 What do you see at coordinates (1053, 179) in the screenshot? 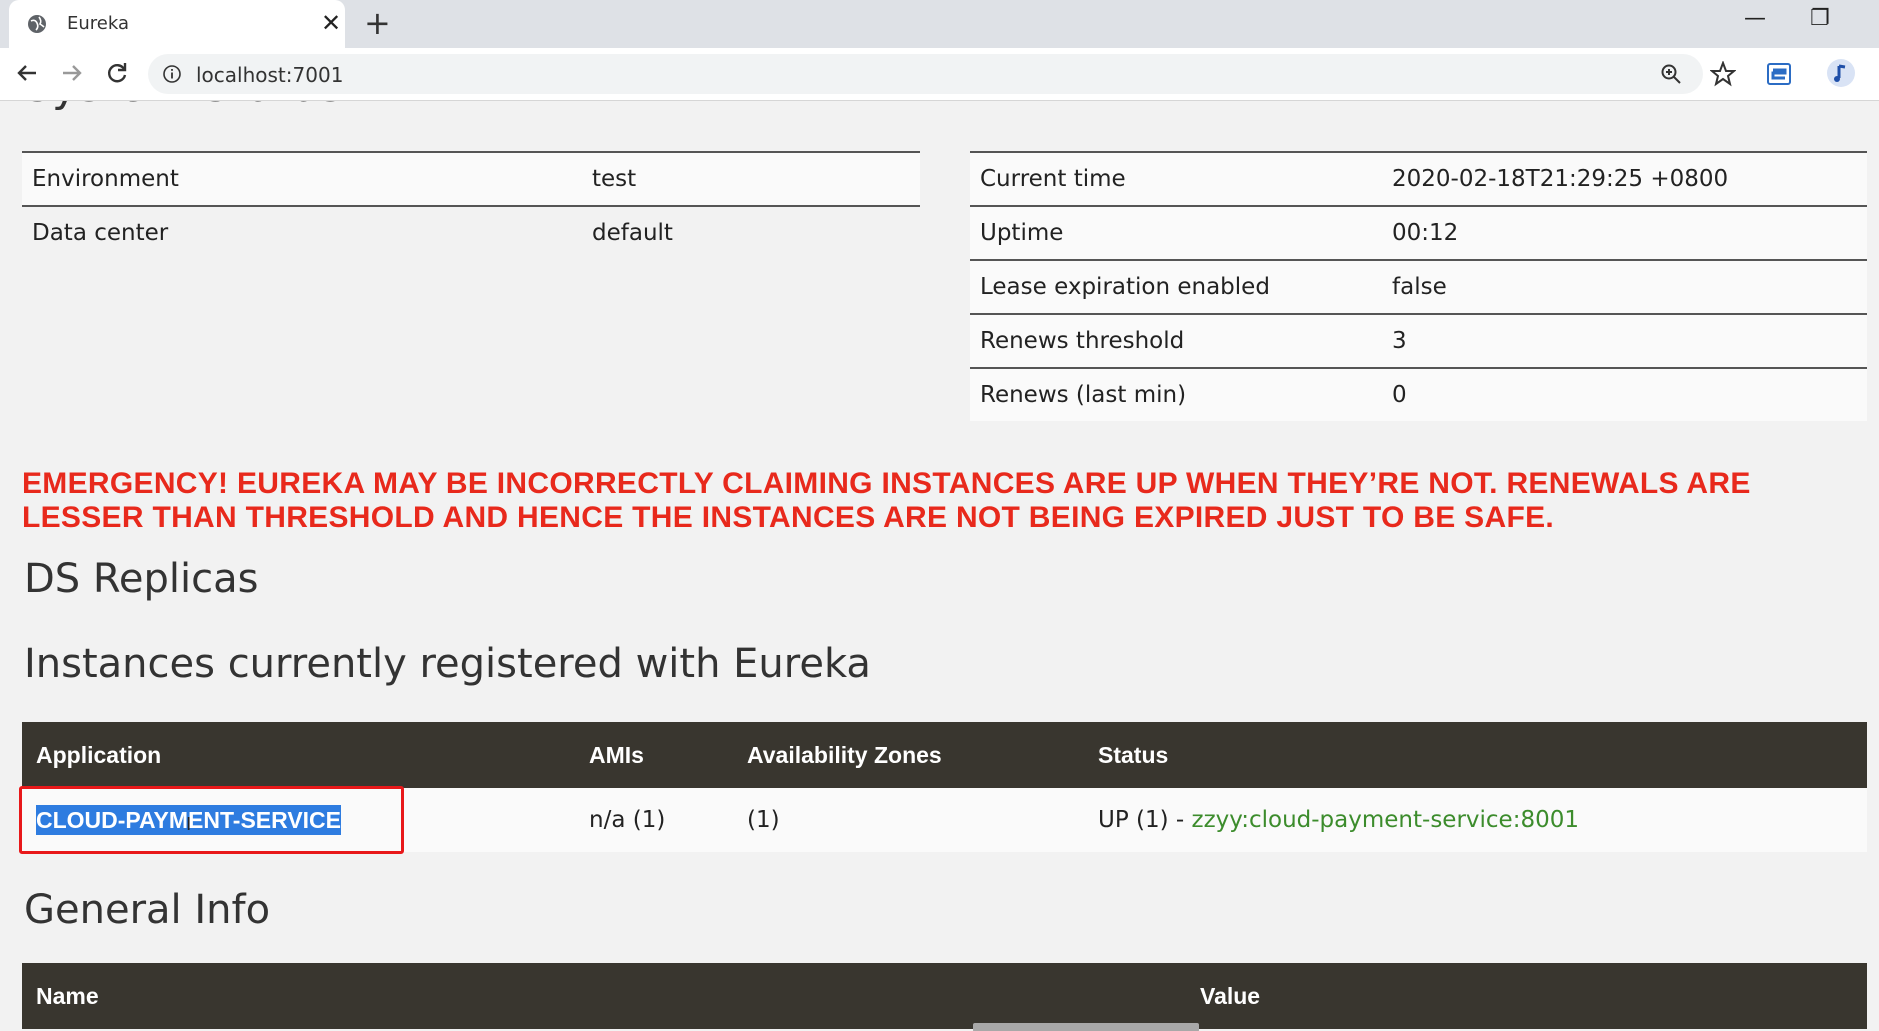
I see `status-key: Current time` at bounding box center [1053, 179].